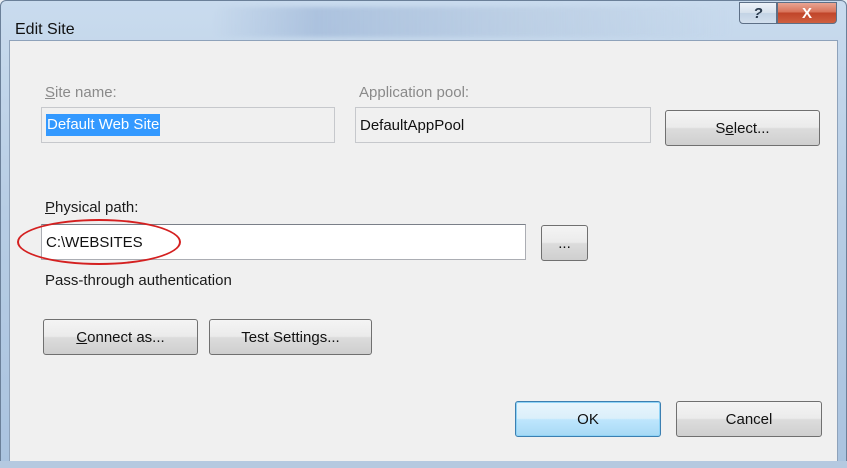  Describe the element at coordinates (503, 125) in the screenshot. I see `application-pool-field: DefaultAppPool` at that location.